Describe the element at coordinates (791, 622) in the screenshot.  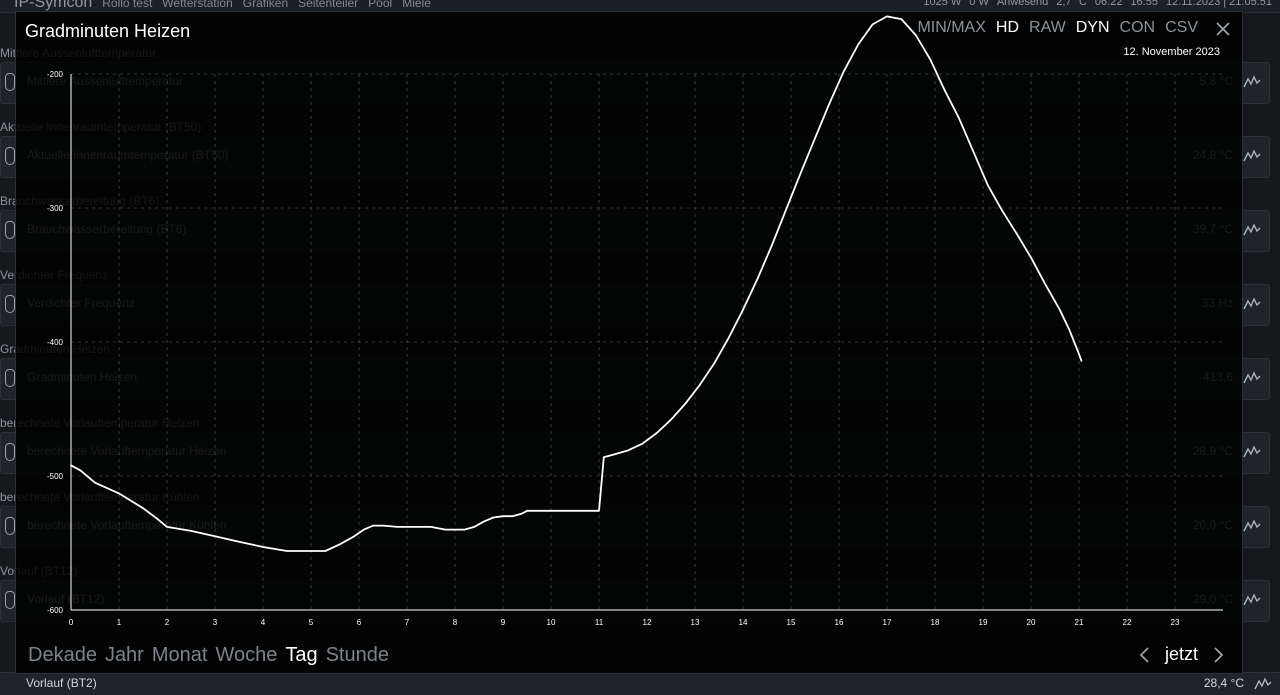
I see `x-tick-label: 15` at that location.